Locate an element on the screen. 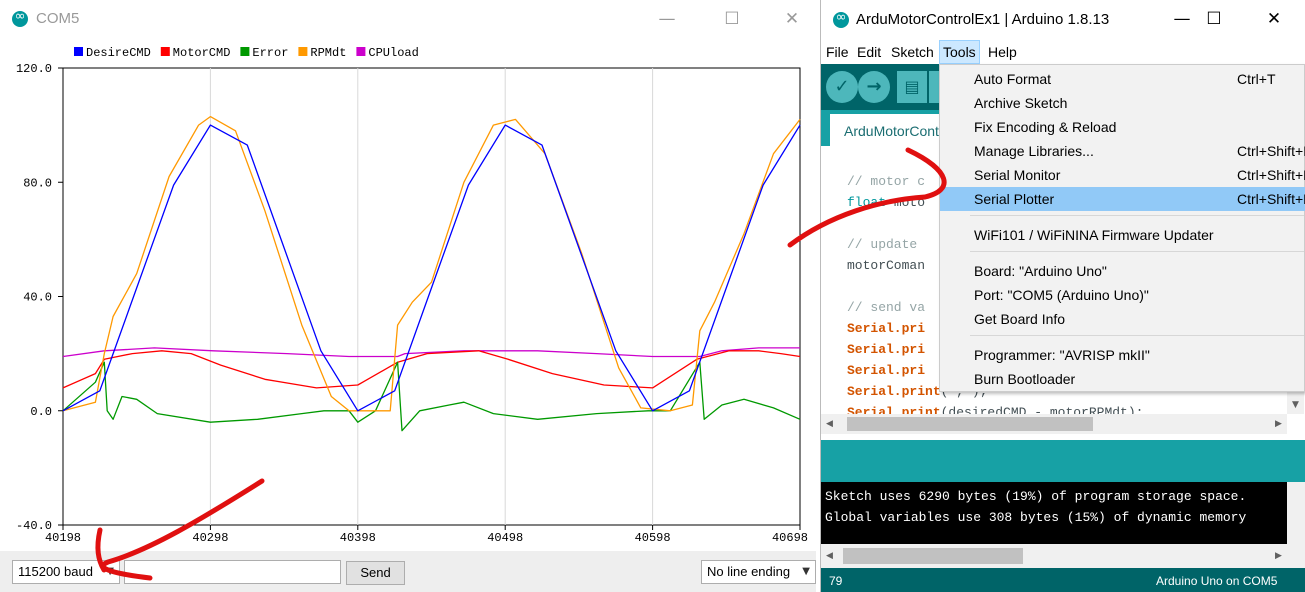 This screenshot has width=1305, height=592. open-sketch-icon is located at coordinates (934, 87).